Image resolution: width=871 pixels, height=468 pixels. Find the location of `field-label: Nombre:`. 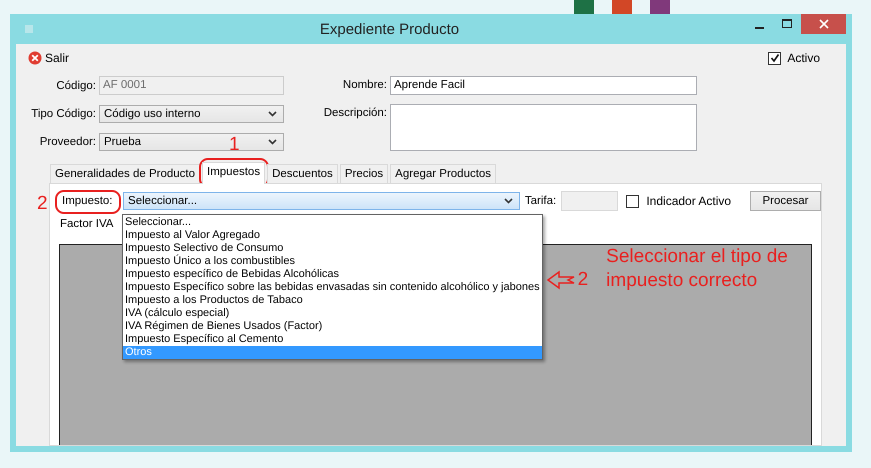

field-label: Nombre: is located at coordinates (364, 85).